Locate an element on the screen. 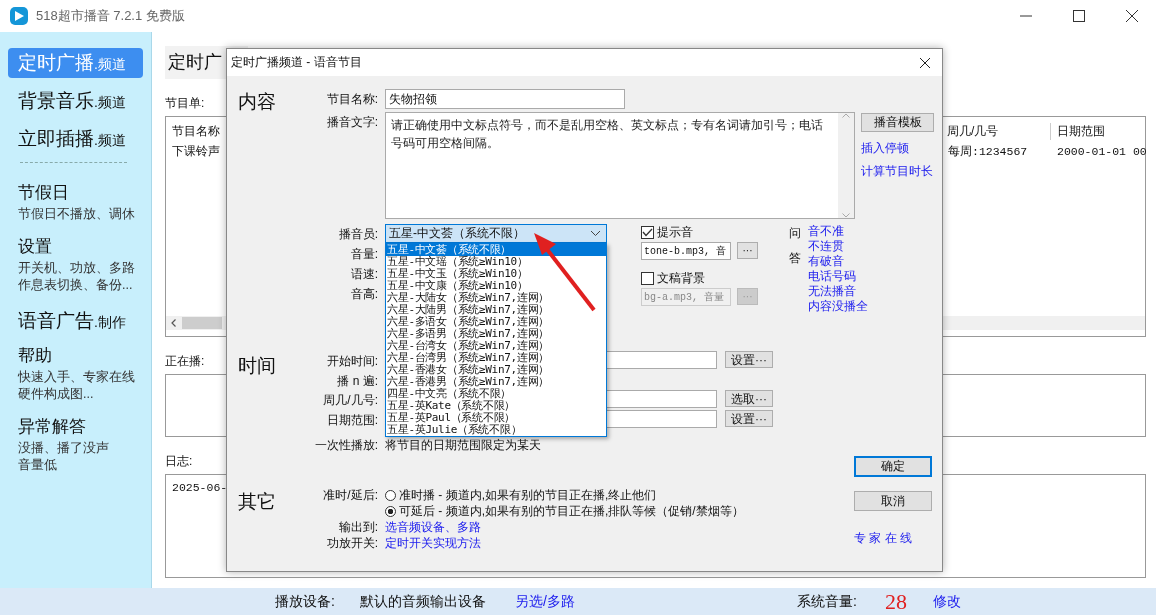 The image size is (1156, 615). status-label: 系统音量: is located at coordinates (827, 601).